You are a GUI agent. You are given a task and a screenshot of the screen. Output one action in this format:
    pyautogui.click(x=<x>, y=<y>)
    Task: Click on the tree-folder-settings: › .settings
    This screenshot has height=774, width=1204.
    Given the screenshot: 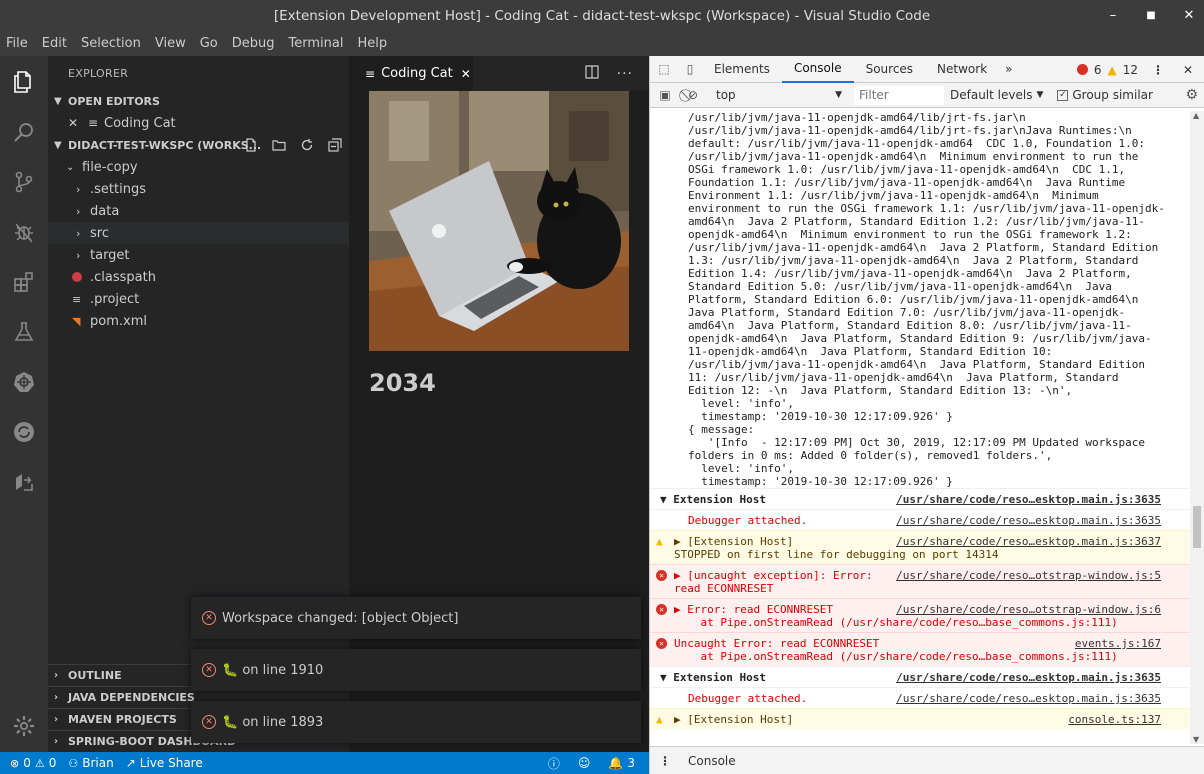 What is the action you would take?
    pyautogui.click(x=198, y=189)
    